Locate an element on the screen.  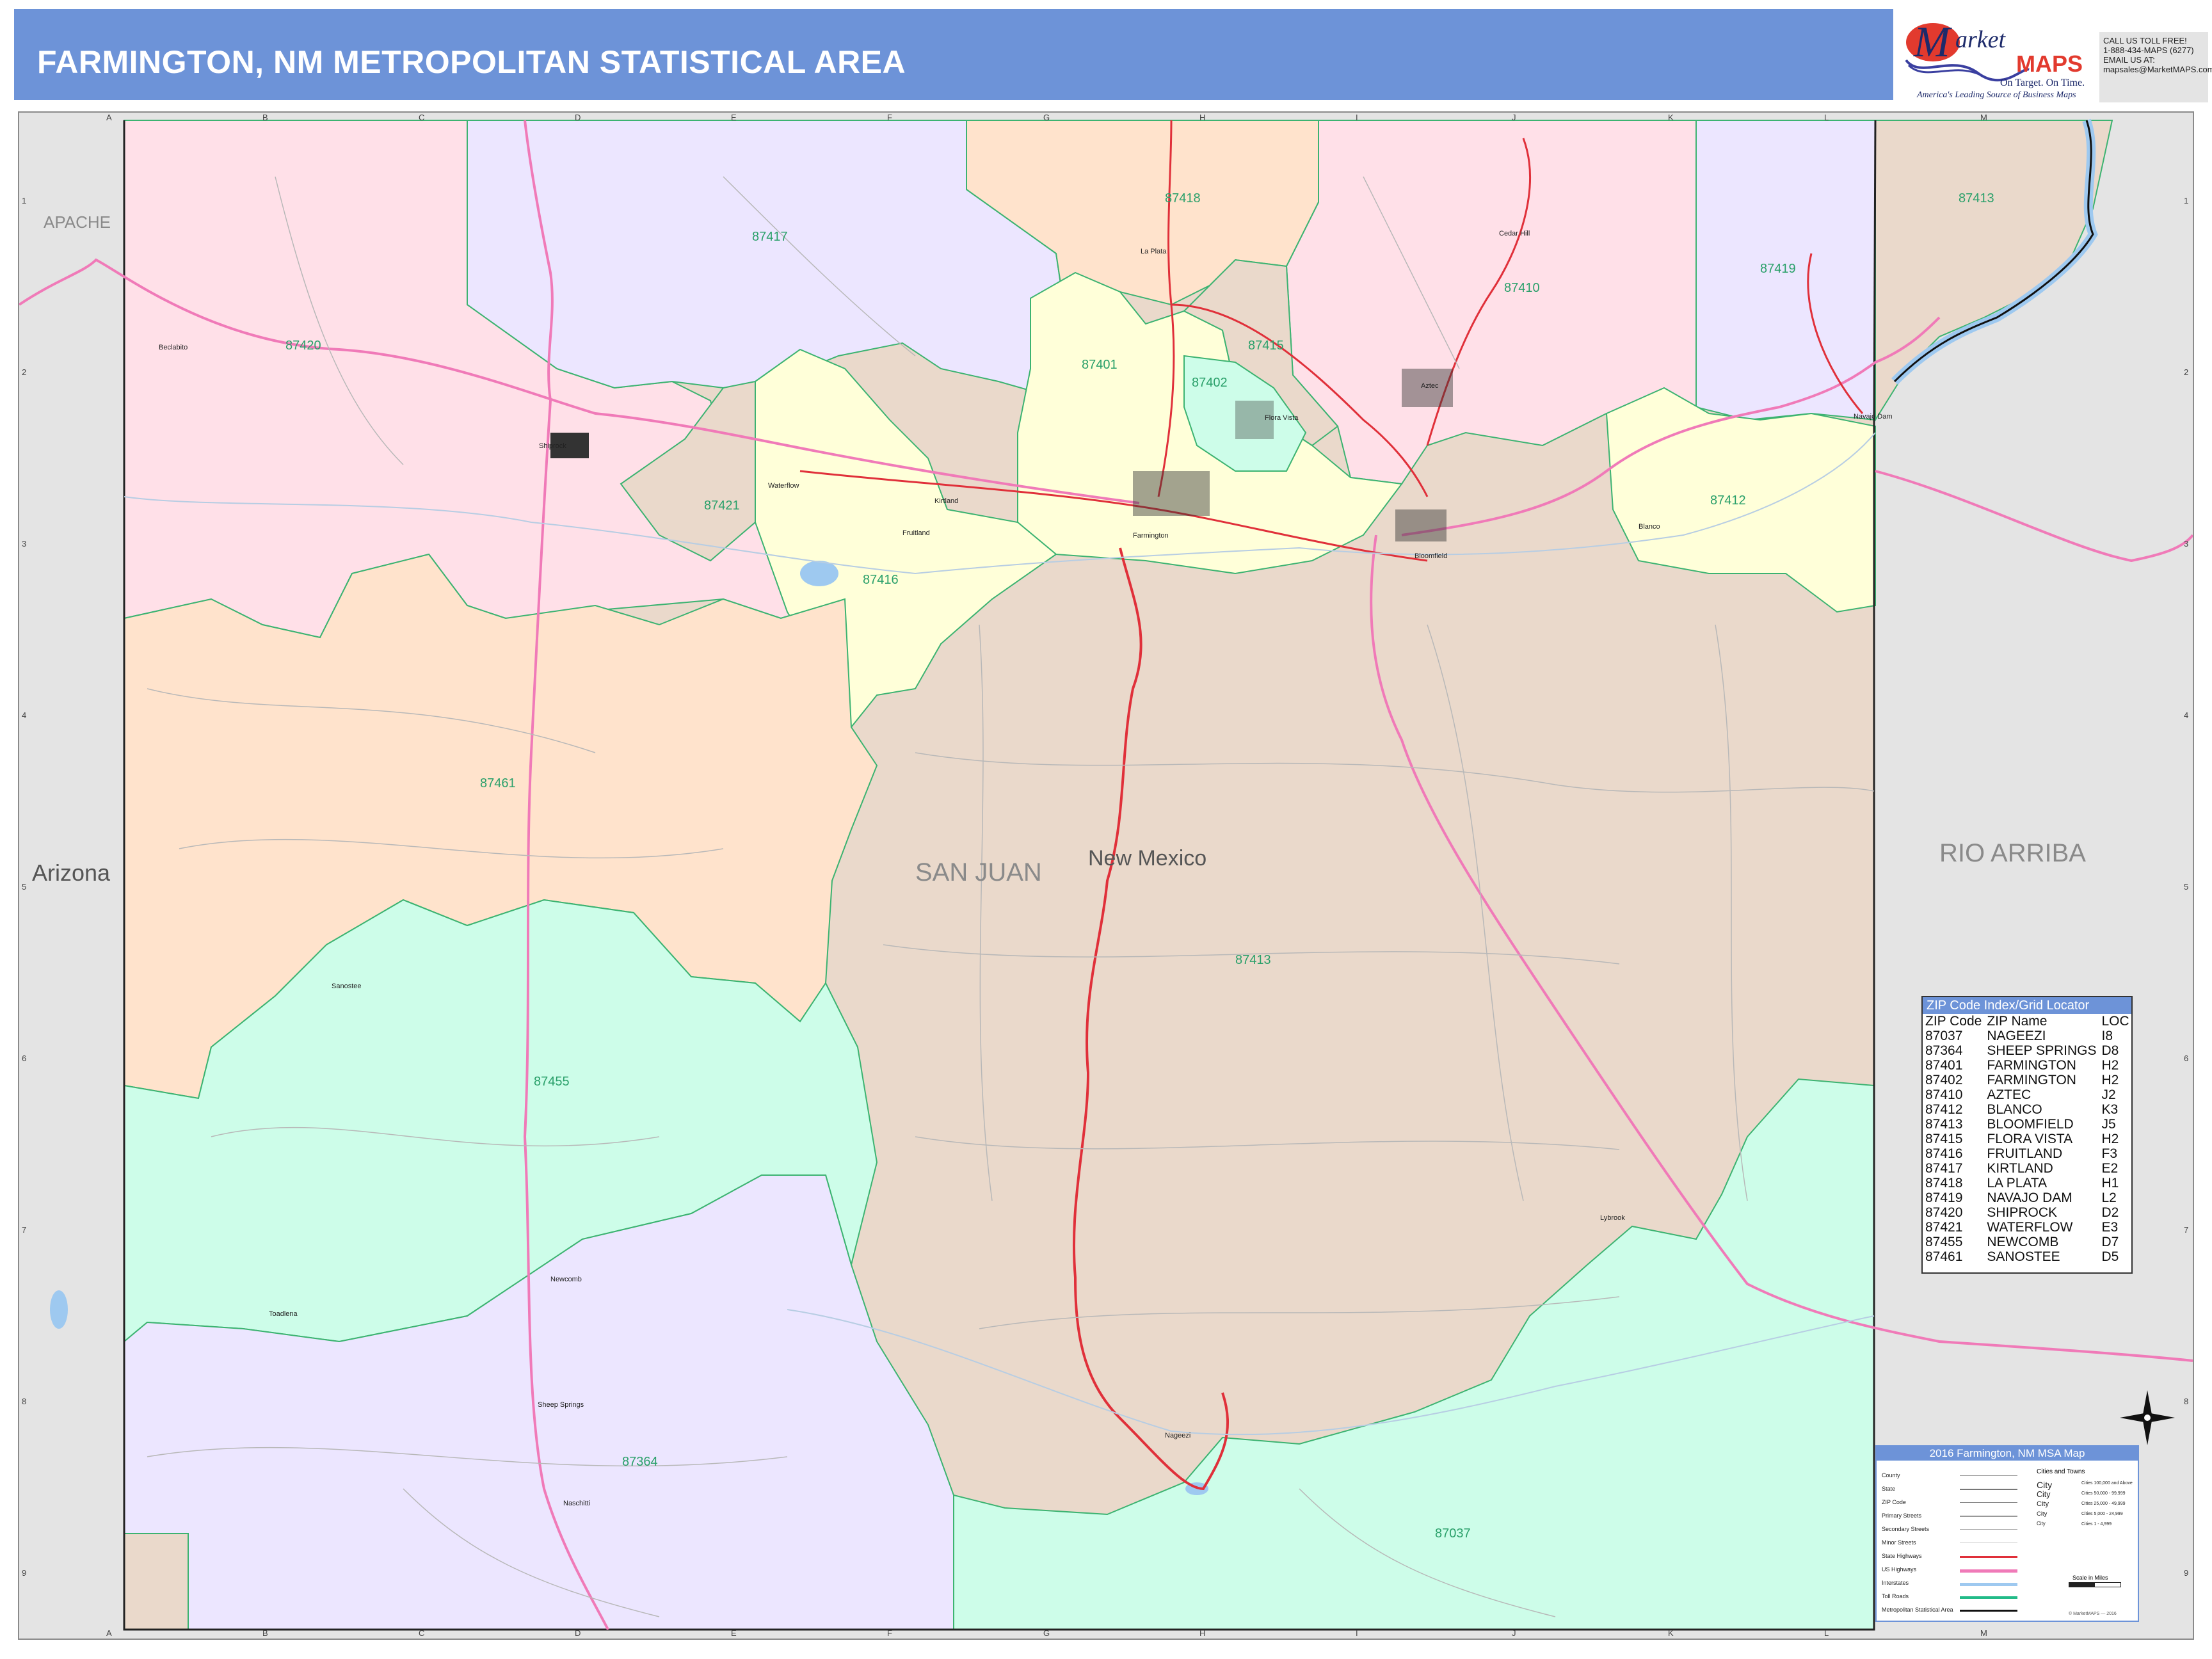
grid-column-label: F is located at coordinates (889, 1633).